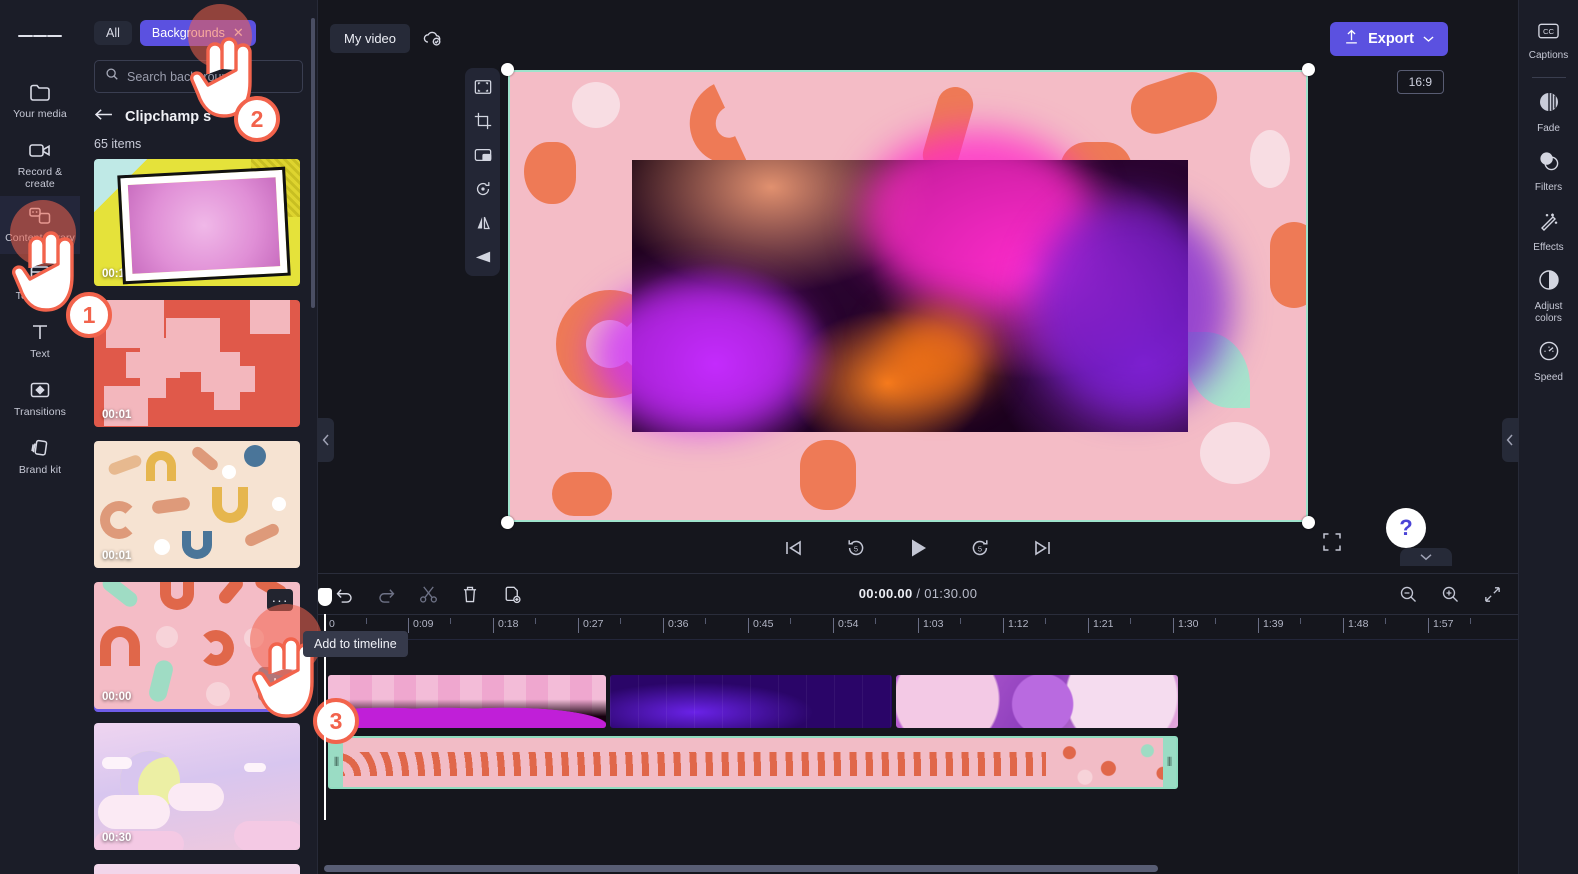 The width and height of the screenshot is (1578, 874). What do you see at coordinates (40, 101) in the screenshot?
I see `sidebar-item-your-media: Your media` at bounding box center [40, 101].